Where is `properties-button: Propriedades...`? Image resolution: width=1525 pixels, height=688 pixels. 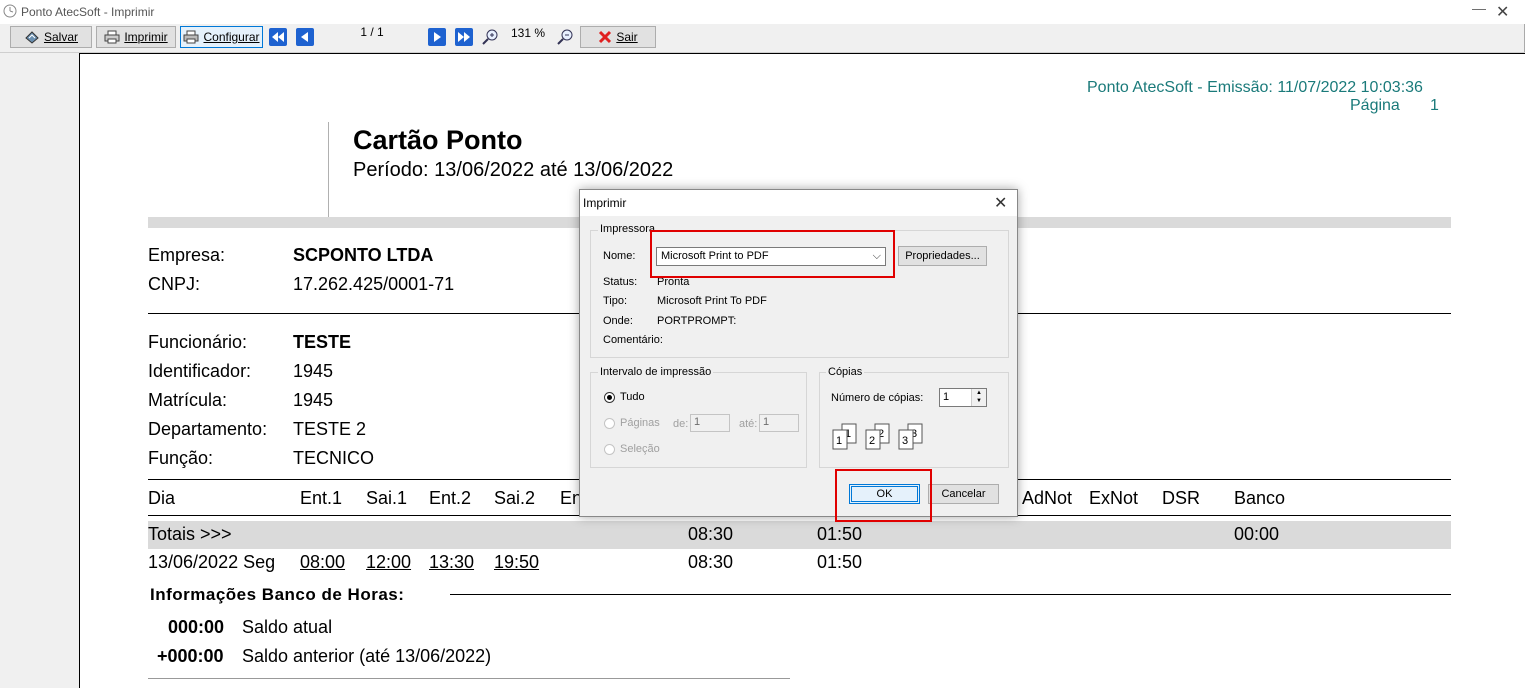
properties-button: Propriedades... is located at coordinates (942, 256).